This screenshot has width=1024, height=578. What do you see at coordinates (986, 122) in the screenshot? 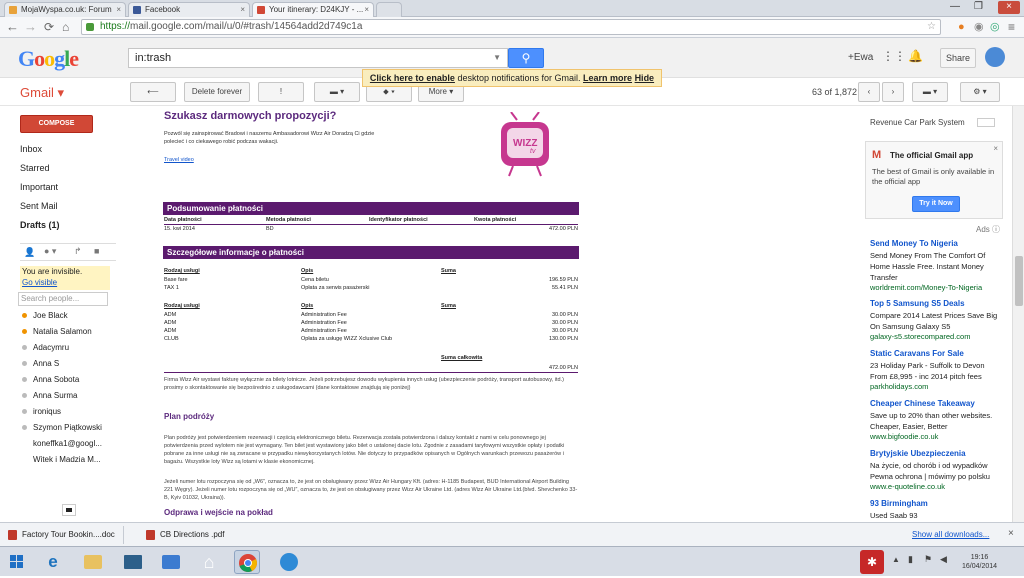
I see `more-options-icon` at bounding box center [986, 122].